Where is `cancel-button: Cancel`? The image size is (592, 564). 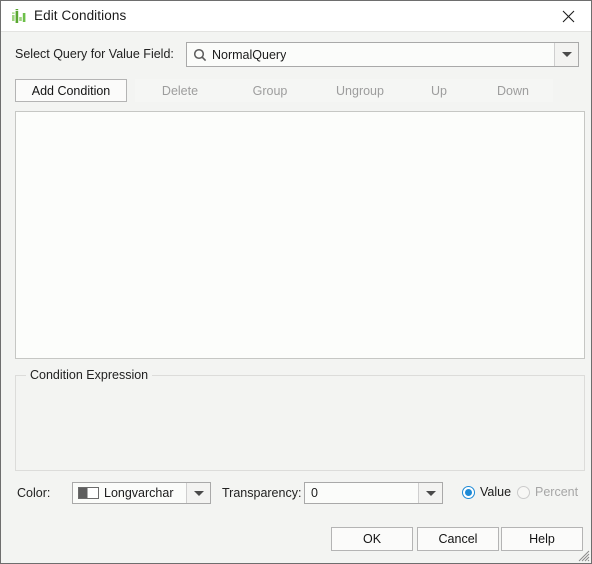 cancel-button: Cancel is located at coordinates (458, 539).